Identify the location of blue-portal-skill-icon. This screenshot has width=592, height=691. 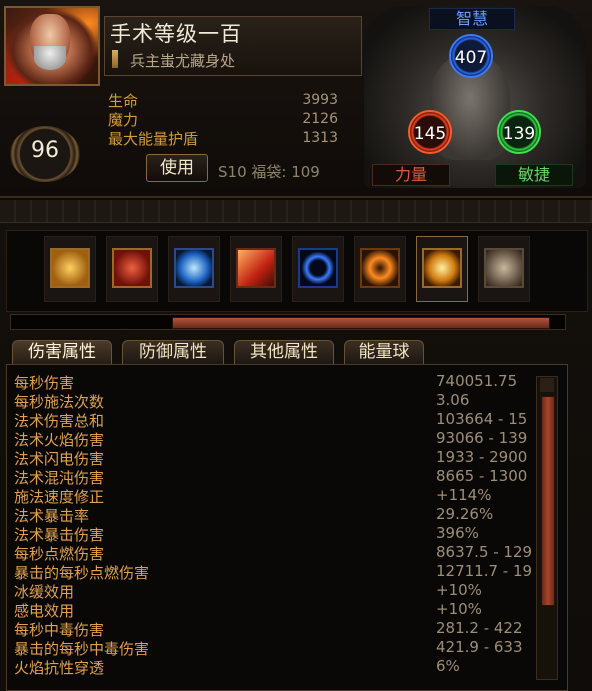
(318, 268).